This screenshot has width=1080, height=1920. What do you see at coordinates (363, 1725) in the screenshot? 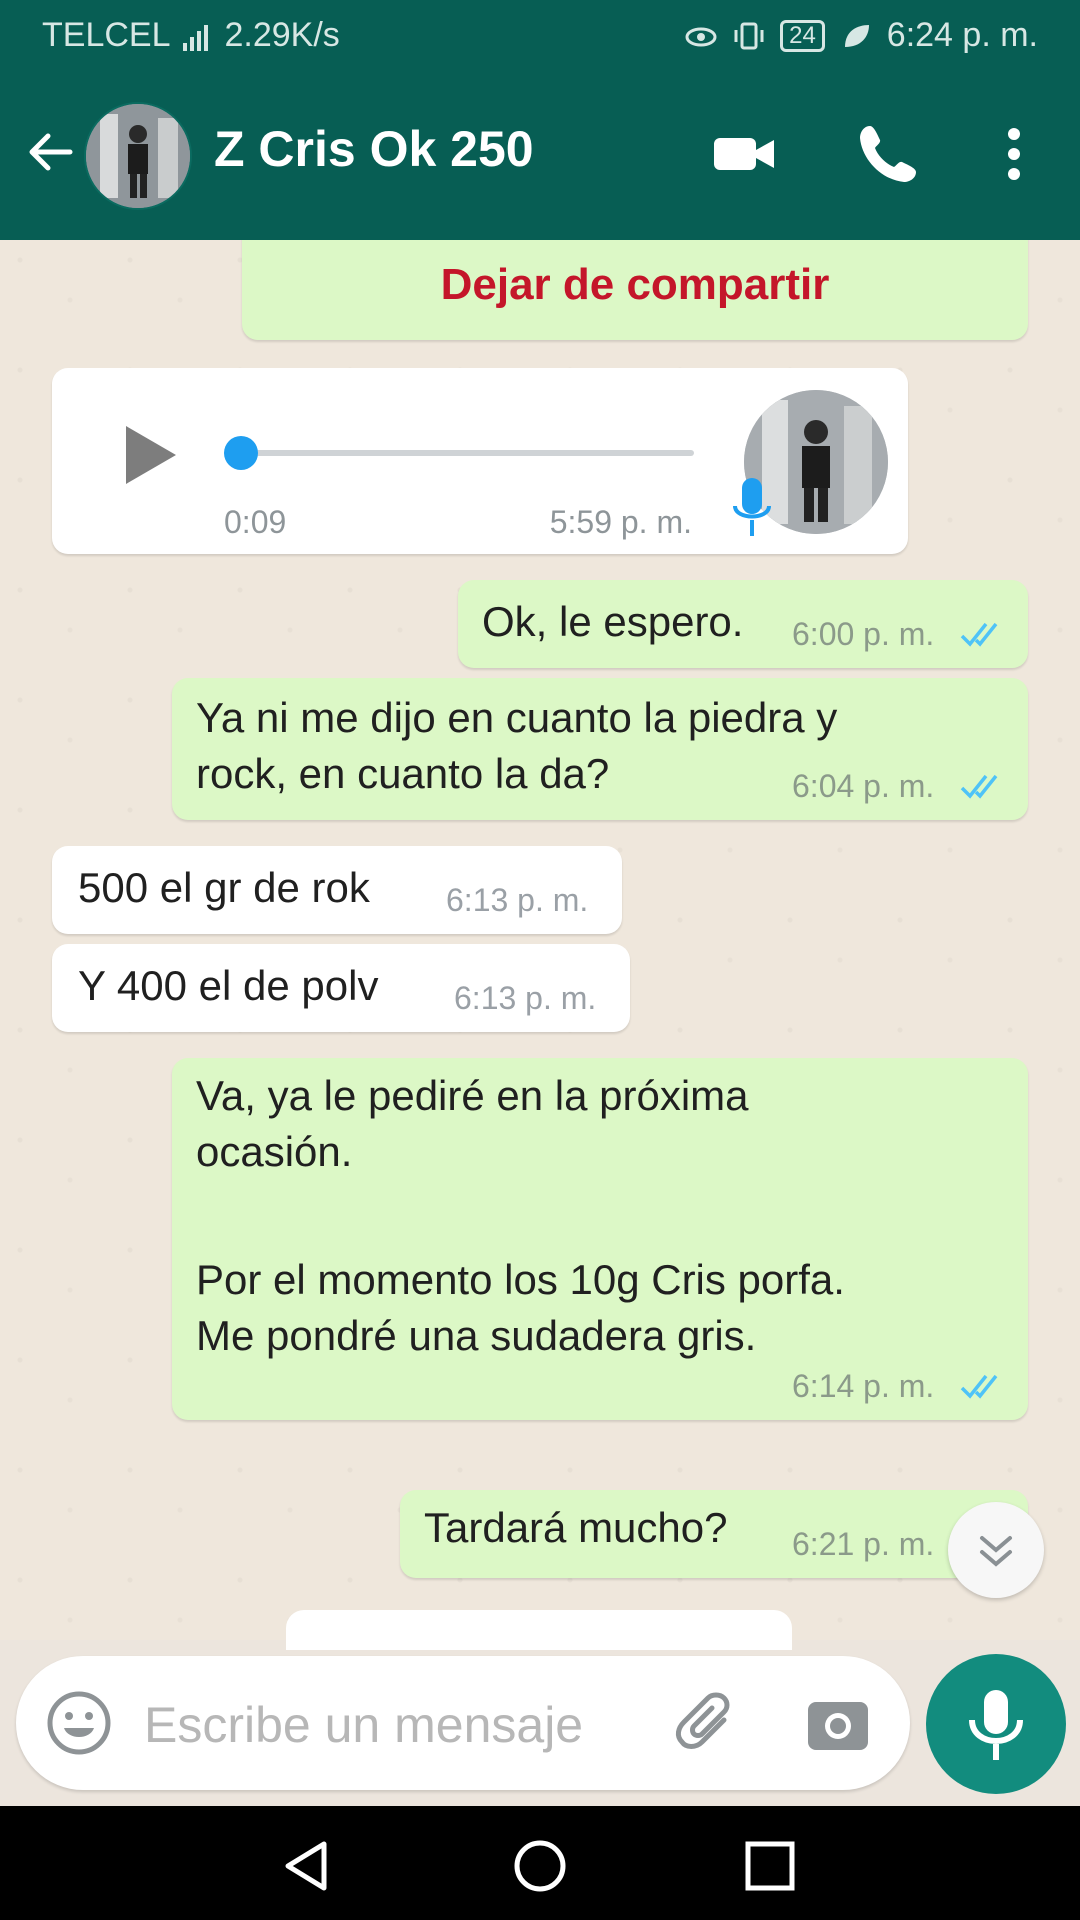
I see `message-input: Escribe un mensaje` at bounding box center [363, 1725].